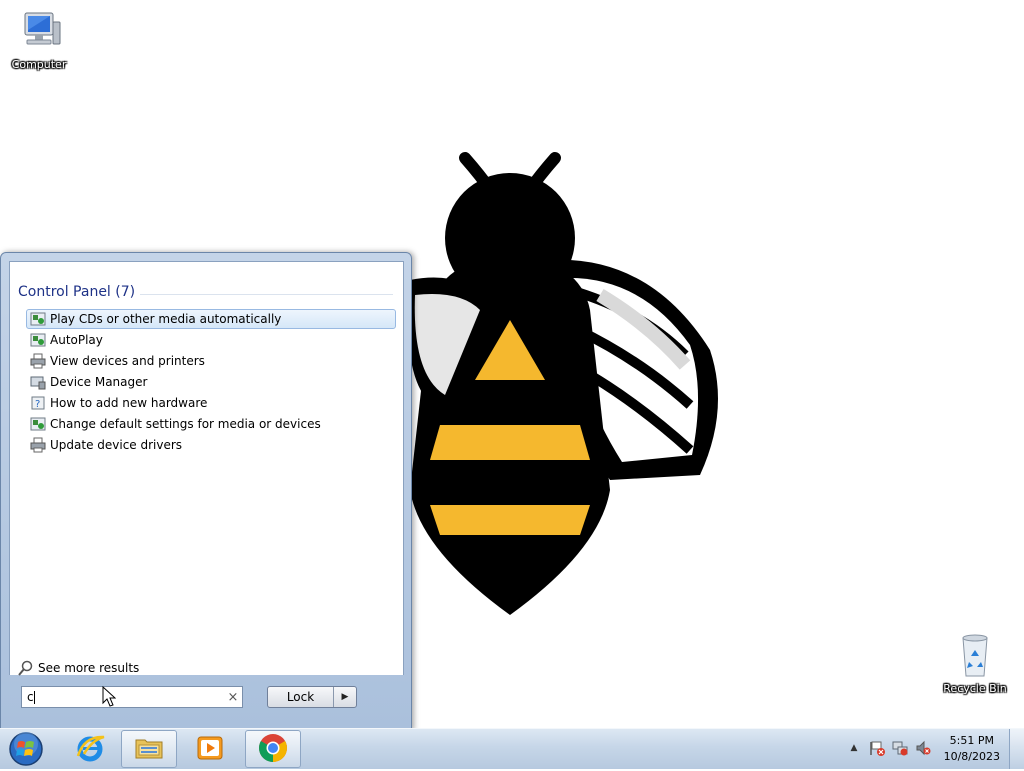 The width and height of the screenshot is (1024, 771). Describe the element at coordinates (166, 319) in the screenshot. I see `result-label: Play CDs or other media automatically` at that location.